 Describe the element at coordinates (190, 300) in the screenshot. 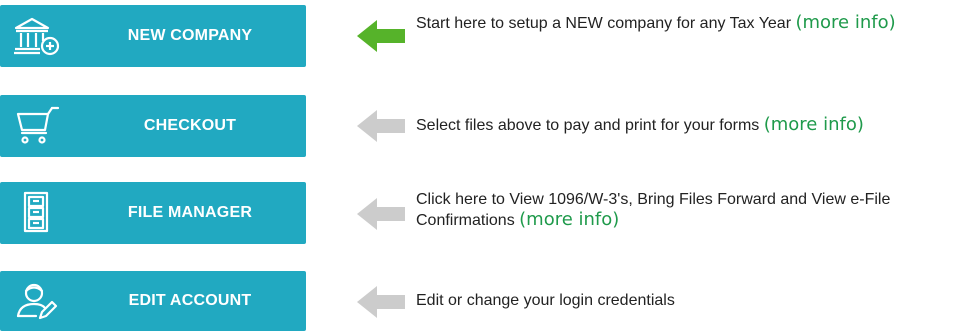

I see `edit-account-button-label: EDIT ACCOUNT` at that location.